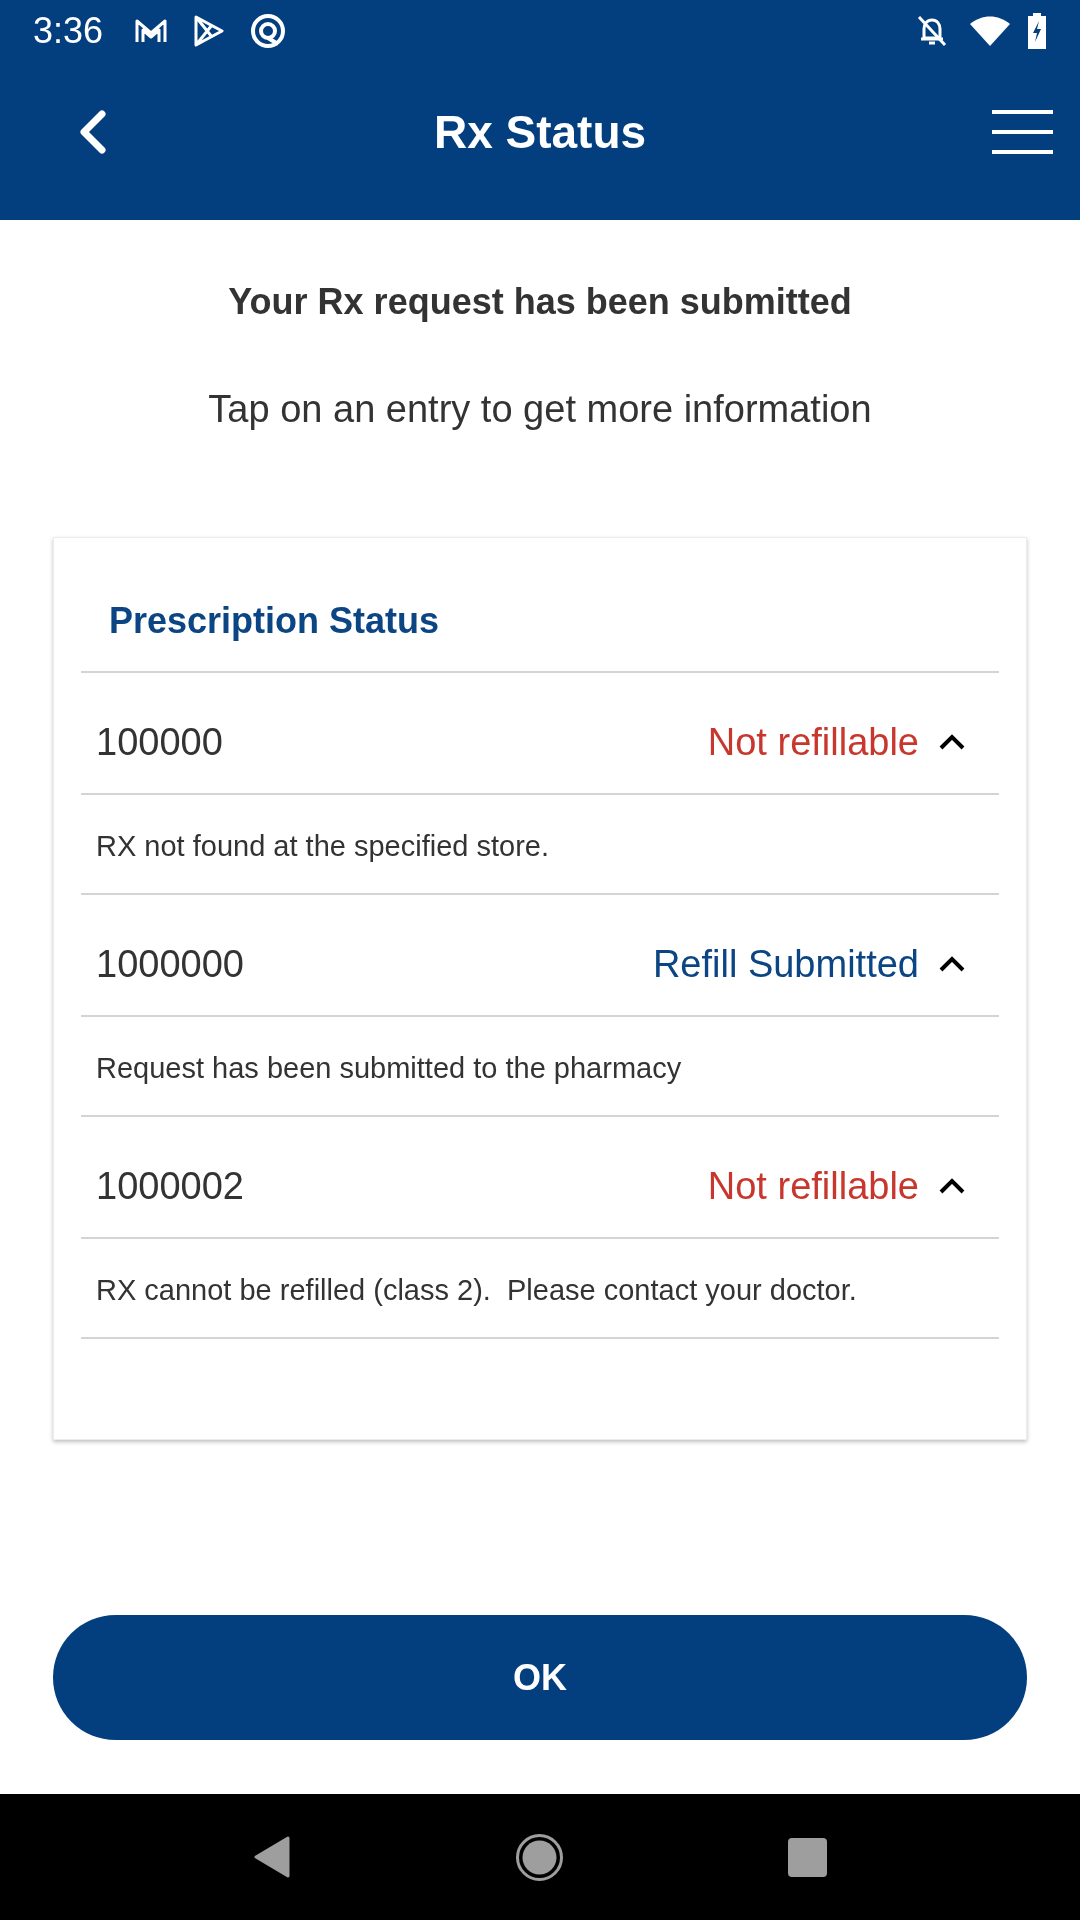 This screenshot has width=1080, height=1920. I want to click on status-detail: Request has been submitted to the pharmacy, so click(389, 1068).